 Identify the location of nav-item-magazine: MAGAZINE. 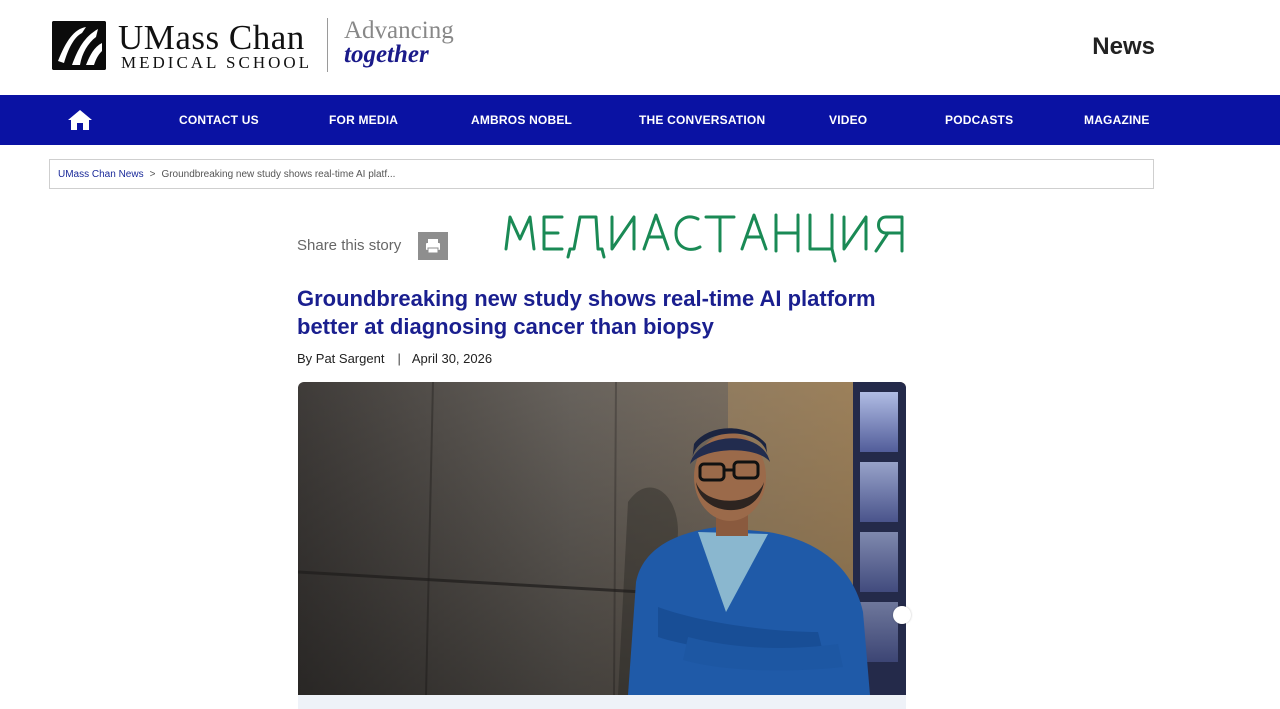
(1117, 120).